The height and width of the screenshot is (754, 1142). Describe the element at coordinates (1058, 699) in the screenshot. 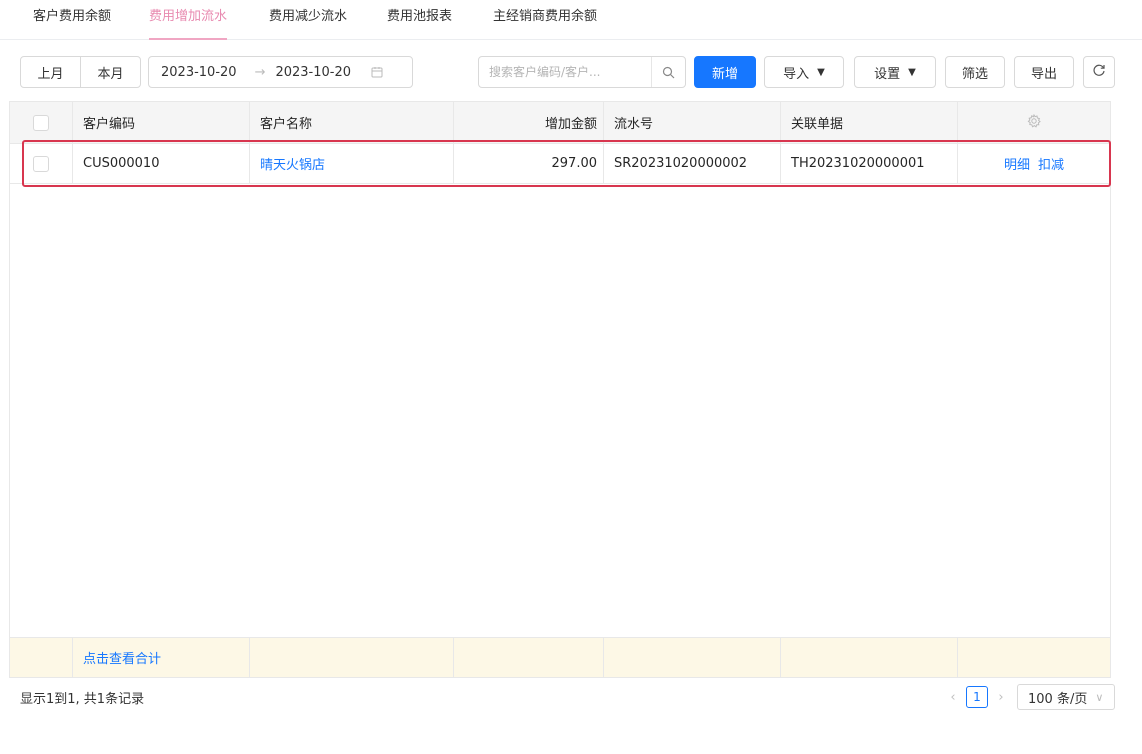

I see `page-size-value: 100 条/页` at that location.